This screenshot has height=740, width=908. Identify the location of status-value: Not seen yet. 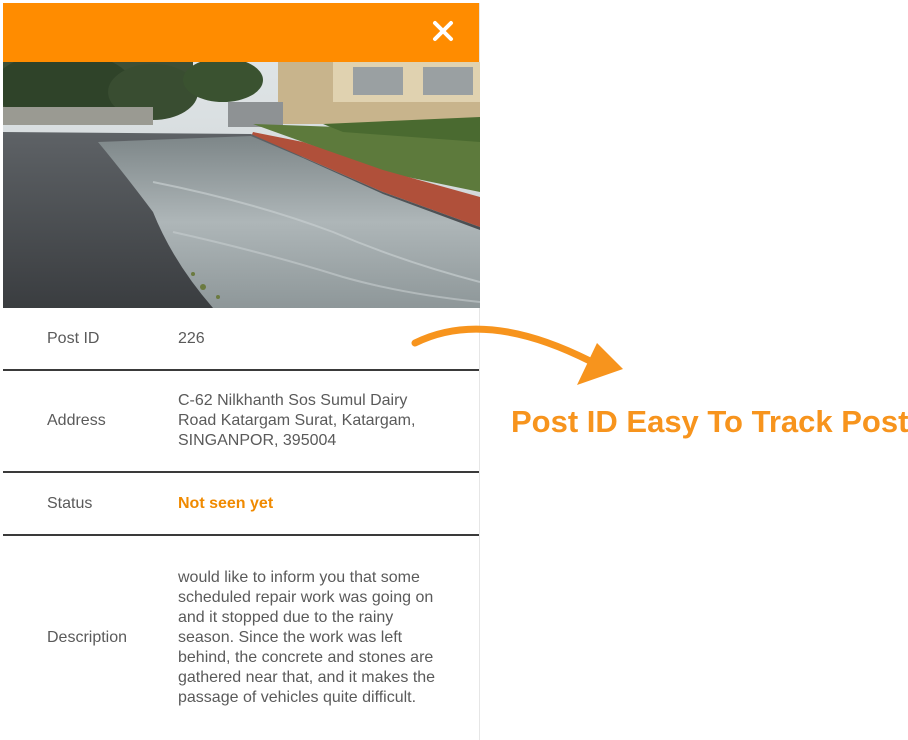
(226, 503).